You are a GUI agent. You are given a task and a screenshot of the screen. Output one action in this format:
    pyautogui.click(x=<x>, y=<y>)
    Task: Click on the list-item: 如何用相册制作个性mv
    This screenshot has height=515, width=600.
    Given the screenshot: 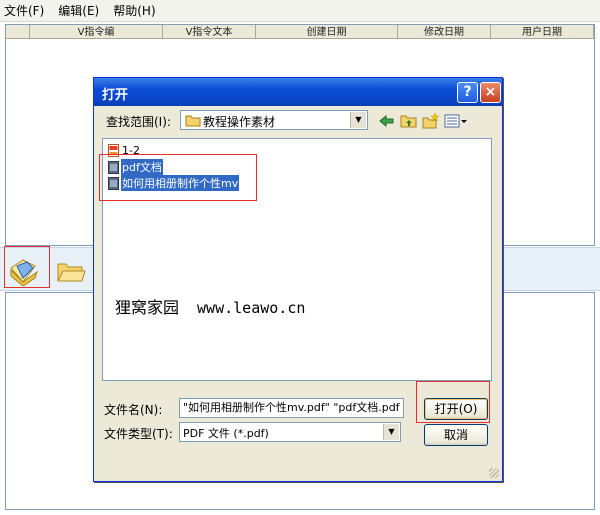 What is the action you would take?
    pyautogui.click(x=174, y=183)
    